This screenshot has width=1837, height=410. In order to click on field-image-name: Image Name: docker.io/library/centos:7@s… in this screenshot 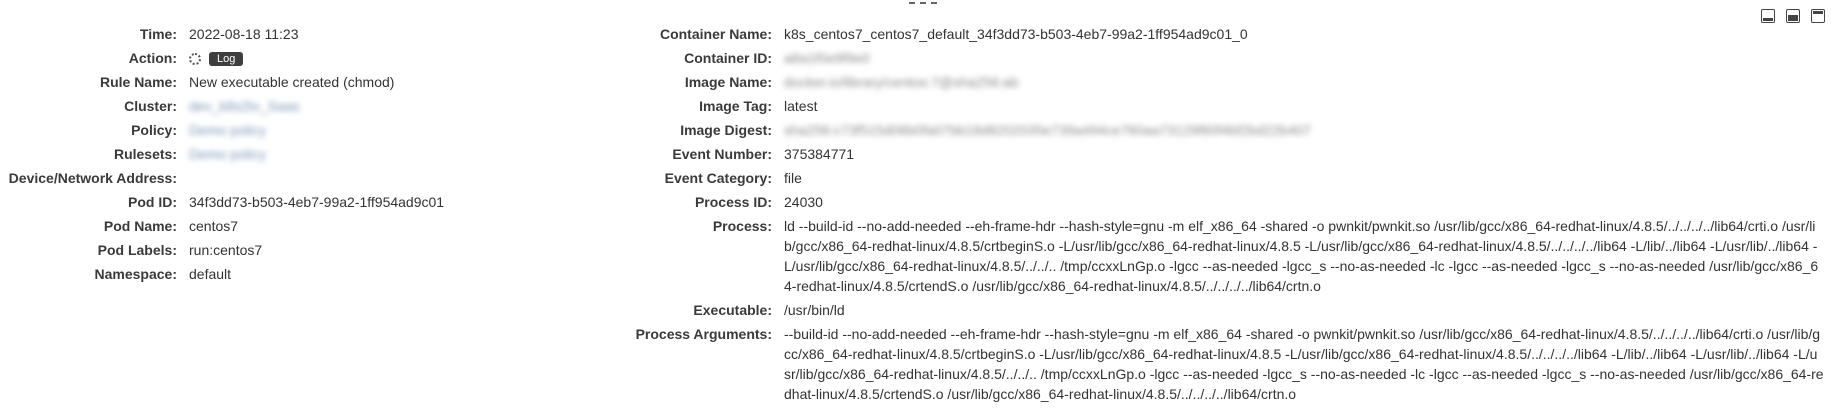, I will do `click(918, 82)`.